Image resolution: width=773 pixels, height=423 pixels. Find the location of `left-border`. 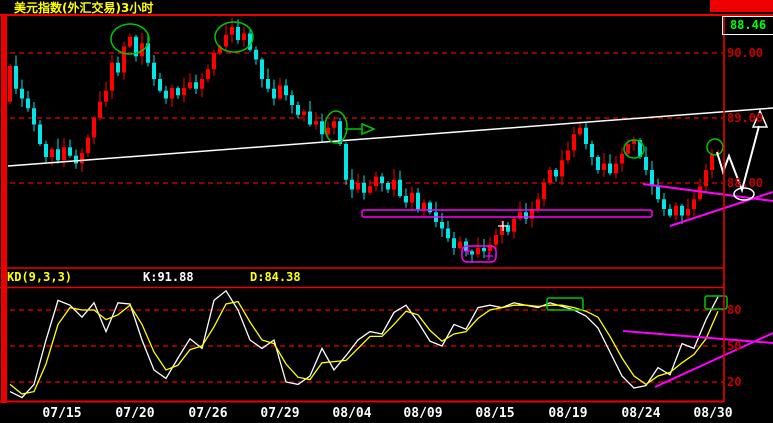

left-border is located at coordinates (4, 209).